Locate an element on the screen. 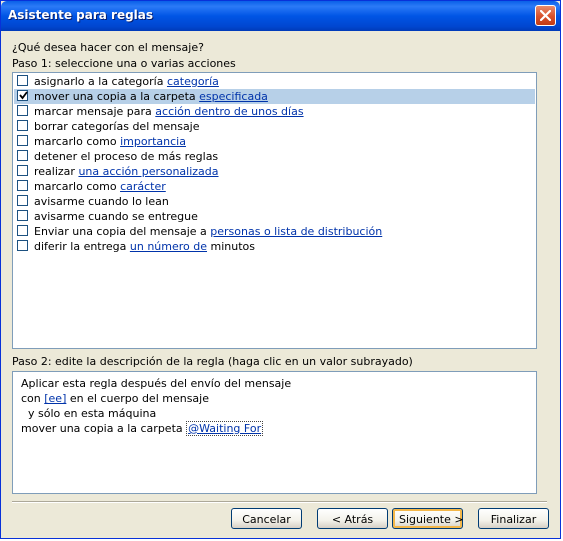  description-line: con [ee] en el cuerpo del mensaje is located at coordinates (115, 398).